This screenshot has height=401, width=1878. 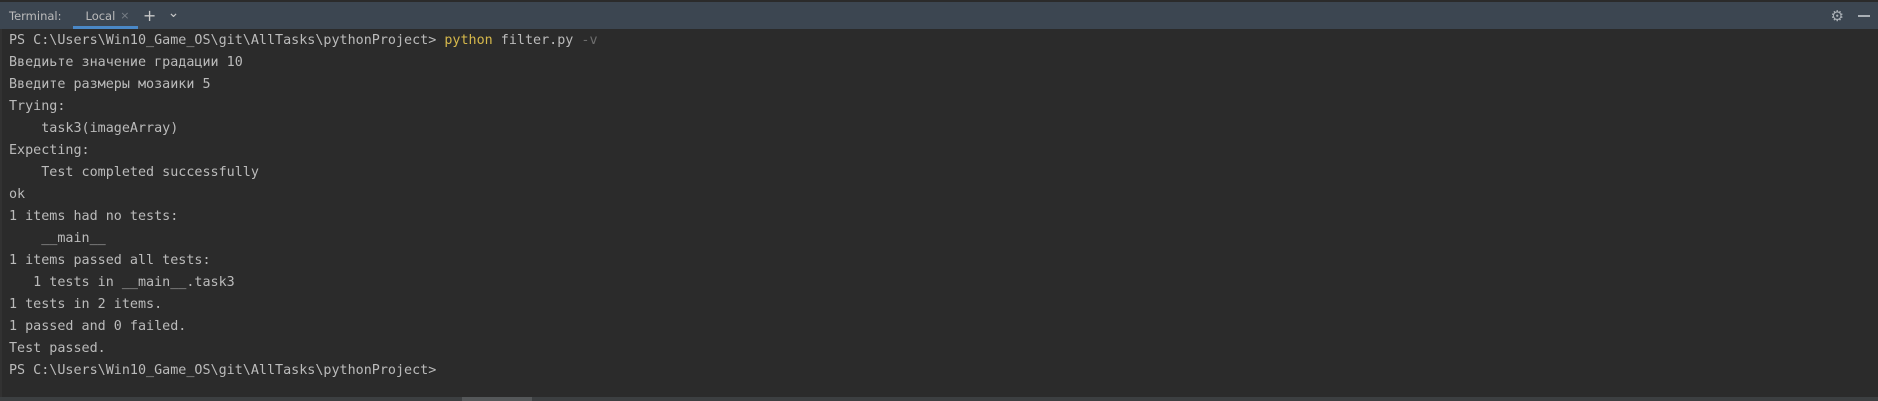 I want to click on gear-icon: ⚙, so click(x=1837, y=16).